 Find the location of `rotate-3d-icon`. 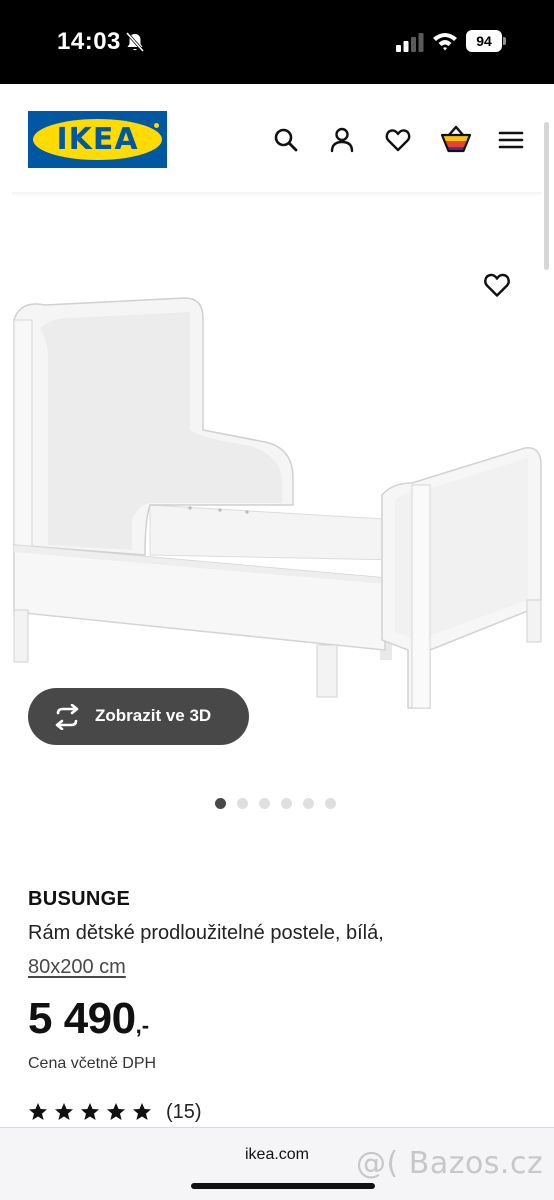

rotate-3d-icon is located at coordinates (67, 717).